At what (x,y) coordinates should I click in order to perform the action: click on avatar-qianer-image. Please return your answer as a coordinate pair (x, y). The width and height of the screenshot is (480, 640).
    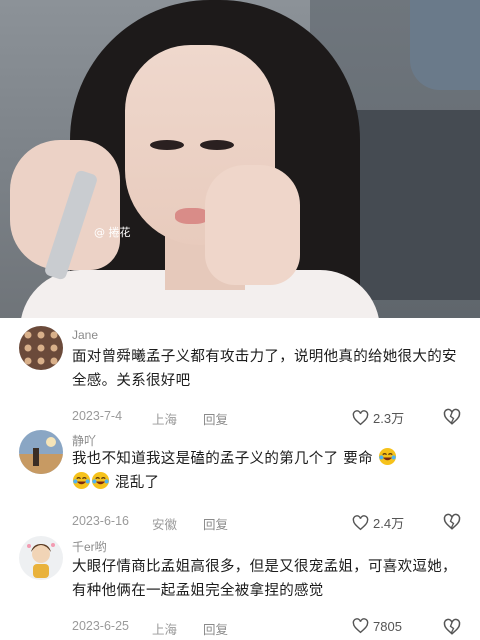
    Looking at the image, I should click on (41, 558).